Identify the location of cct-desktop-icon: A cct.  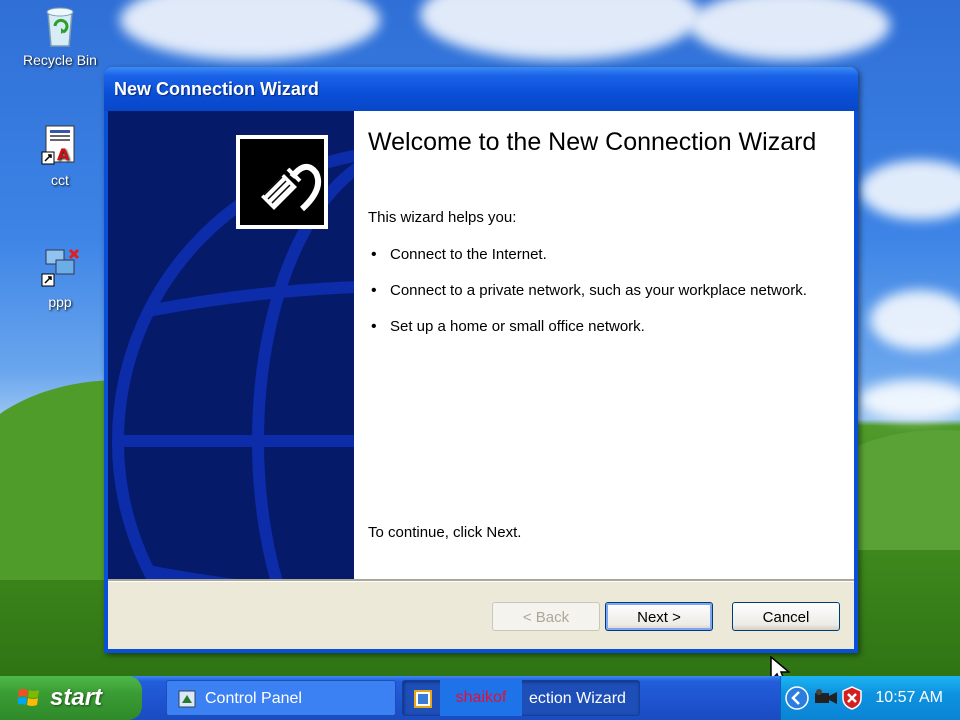
(60, 156).